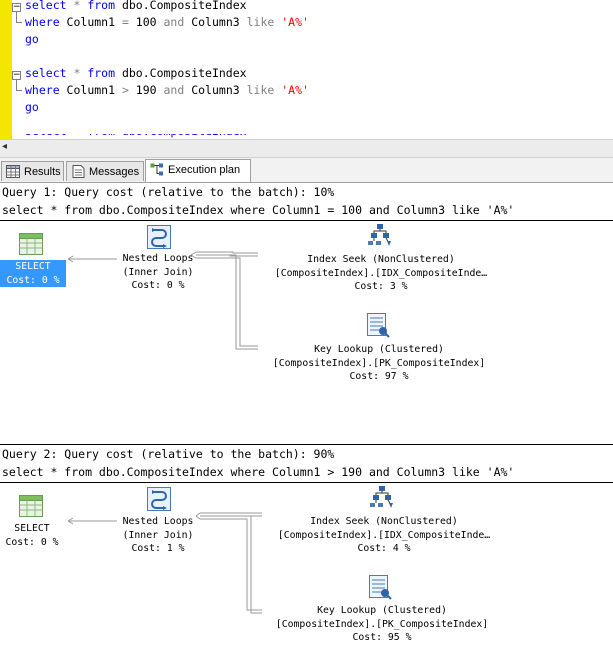 The height and width of the screenshot is (649, 613). I want to click on tab-messages: Messages, so click(105, 171).